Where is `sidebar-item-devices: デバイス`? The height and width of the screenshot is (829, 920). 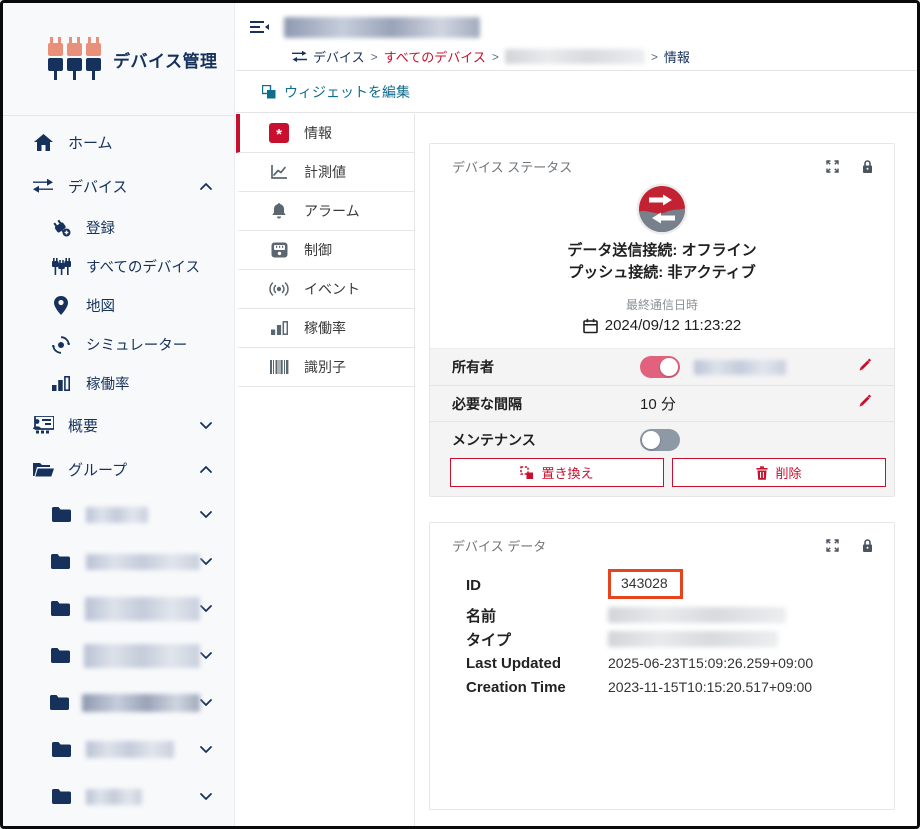 sidebar-item-devices: デバイス is located at coordinates (118, 186).